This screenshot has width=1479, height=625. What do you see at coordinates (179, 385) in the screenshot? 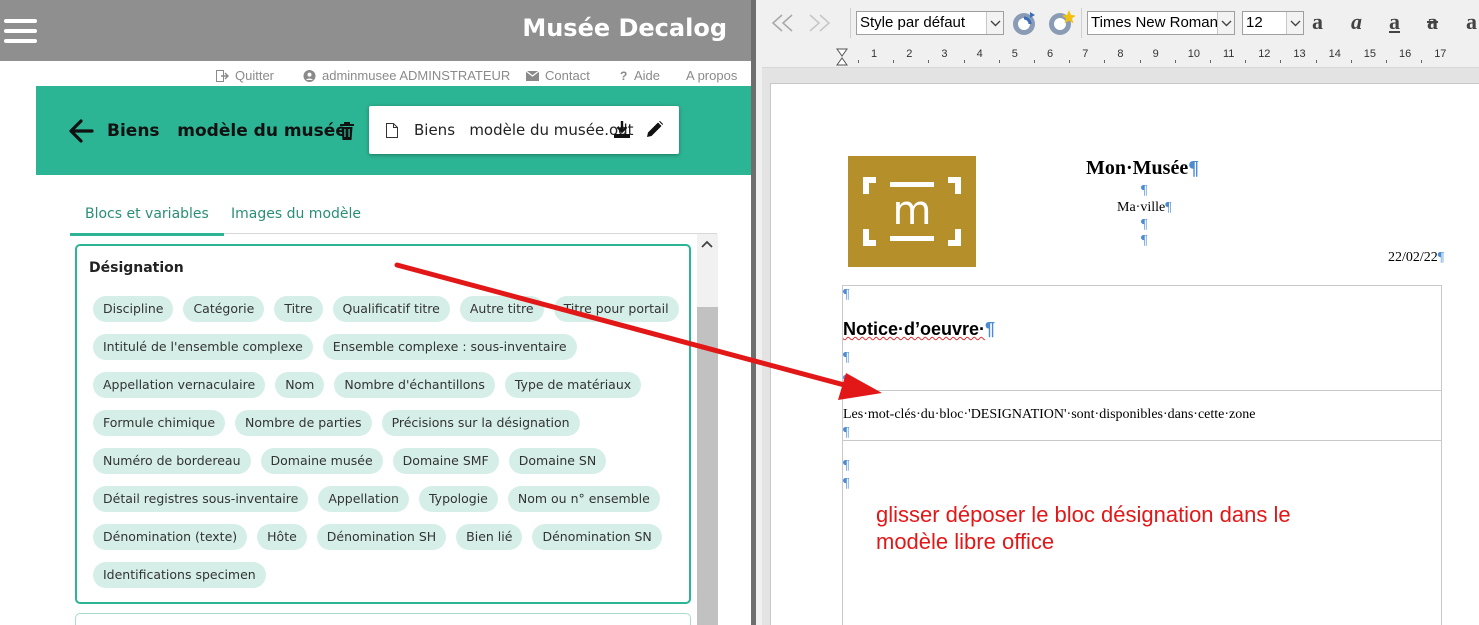
I see `variable-chip: Appellation vernaculaire` at bounding box center [179, 385].